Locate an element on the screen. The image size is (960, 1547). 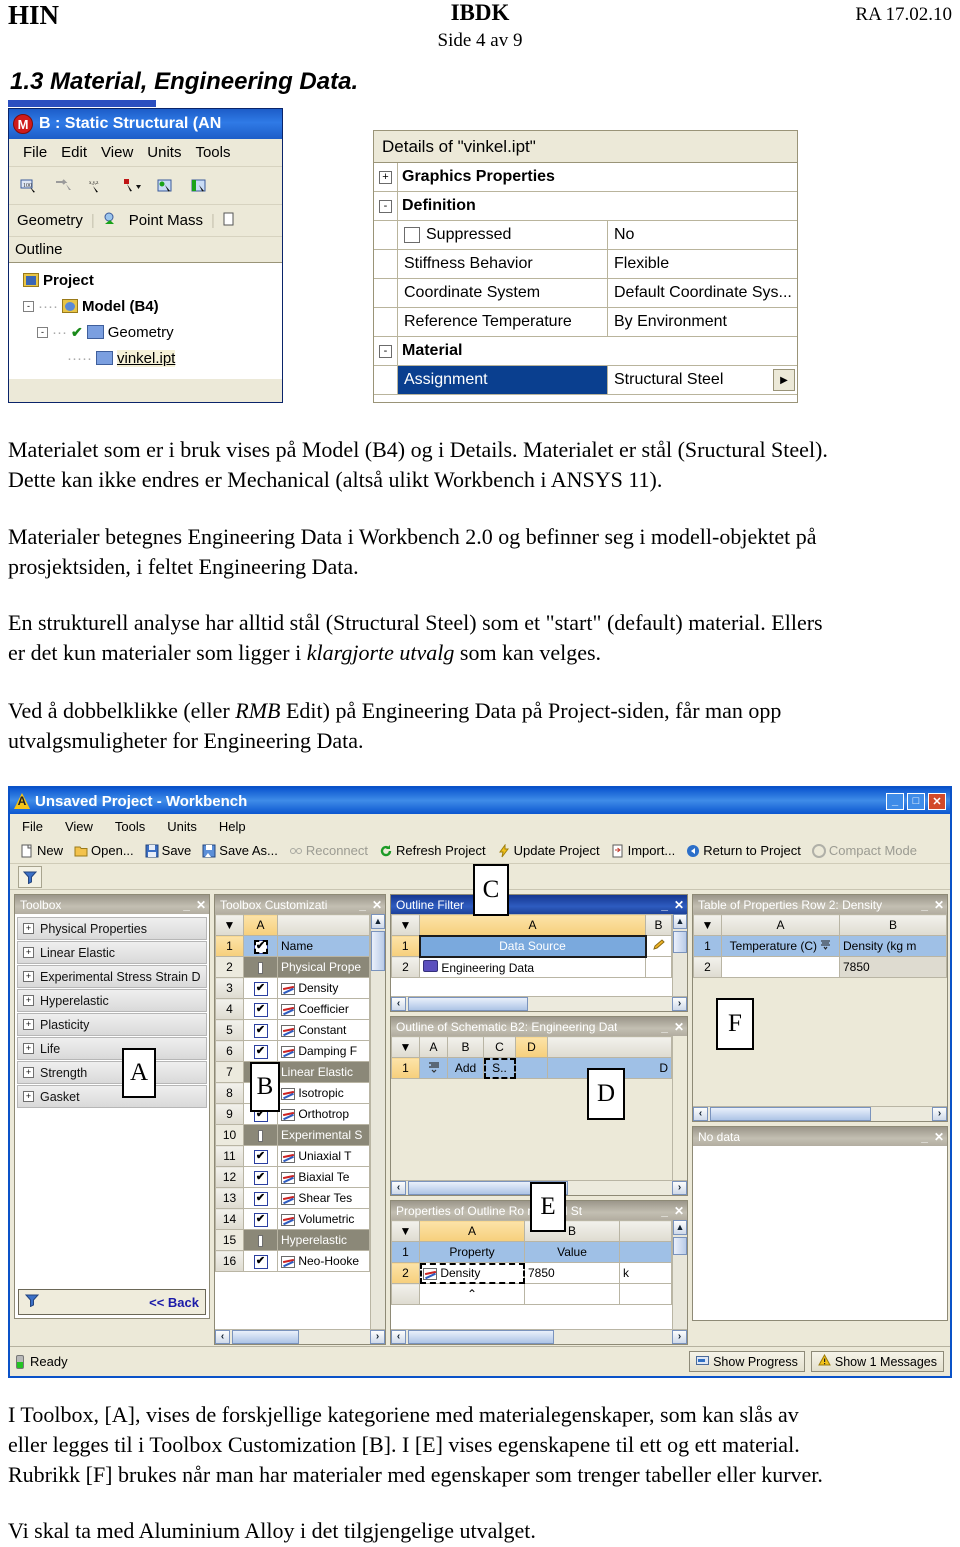
material-expander: - is located at coordinates (386, 351).